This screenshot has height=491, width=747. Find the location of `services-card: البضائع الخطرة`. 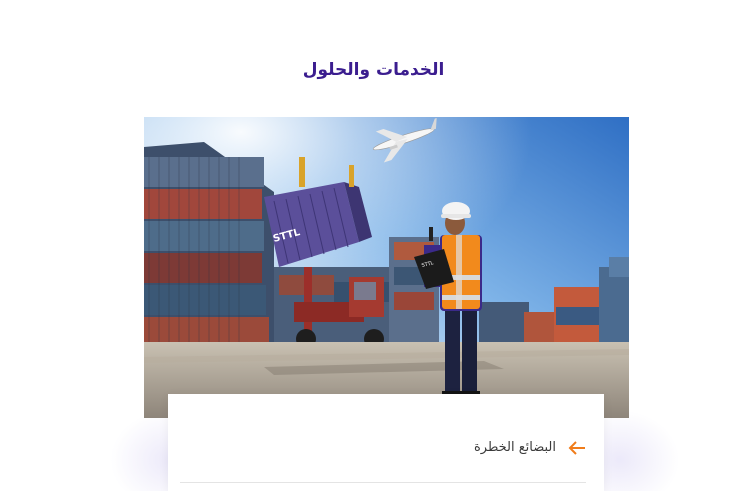

services-card: البضائع الخطرة is located at coordinates (386, 442).